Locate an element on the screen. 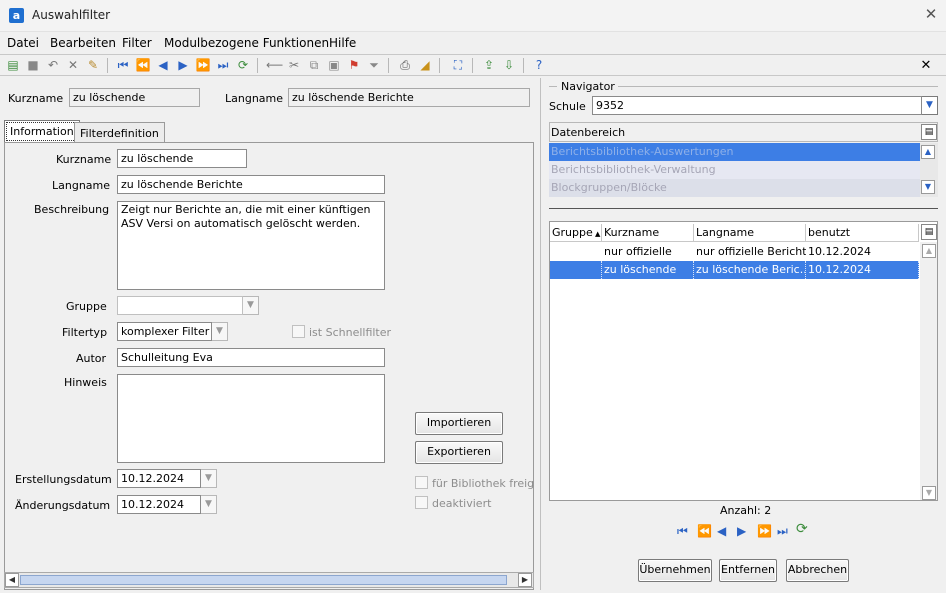  edit-icon: ✎ is located at coordinates (93, 65).